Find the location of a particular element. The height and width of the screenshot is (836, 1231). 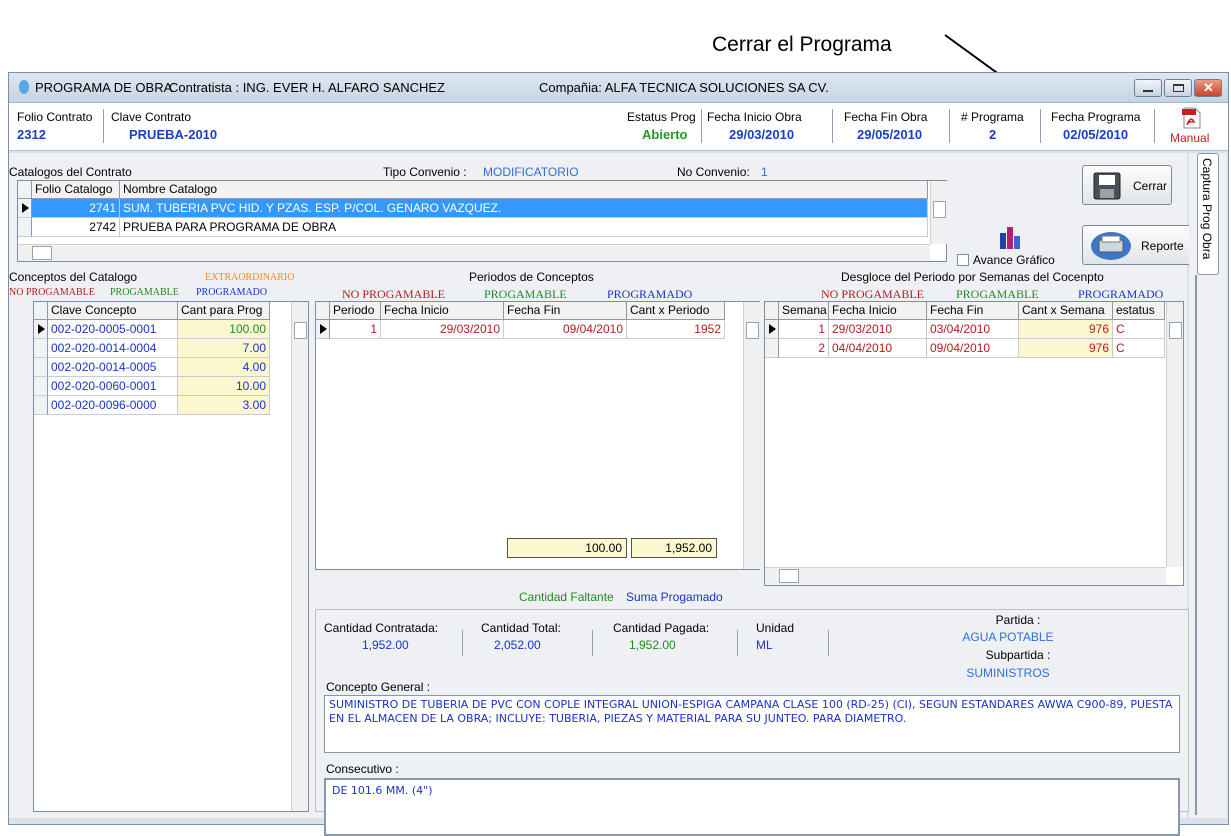

col-semana: Semana is located at coordinates (804, 311).